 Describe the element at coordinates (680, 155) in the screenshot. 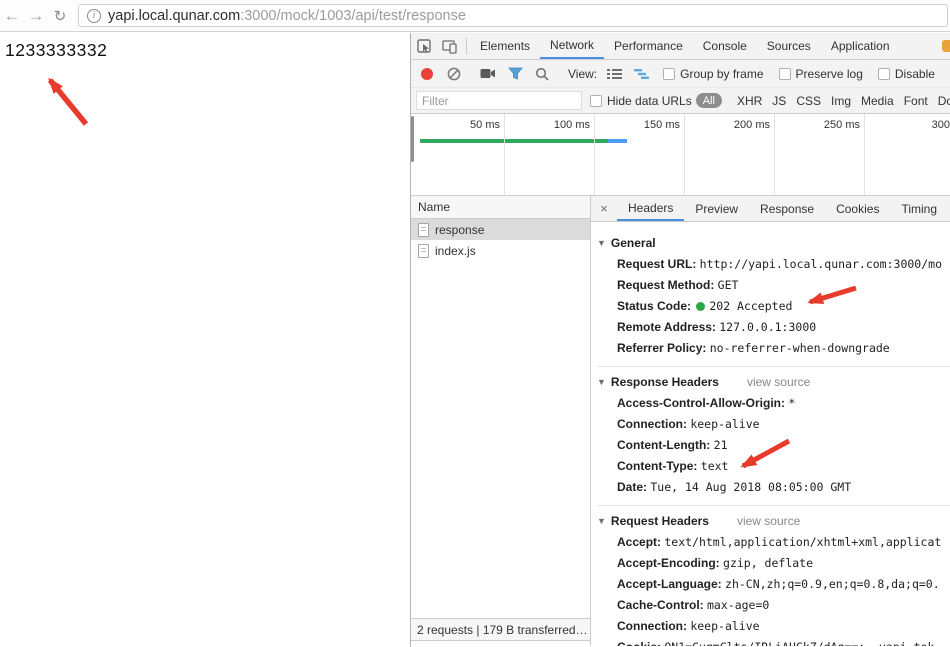

I see `network-overview-timeline: 50 ms 100 ms 150 ms 200 ms 250 ms 300` at that location.